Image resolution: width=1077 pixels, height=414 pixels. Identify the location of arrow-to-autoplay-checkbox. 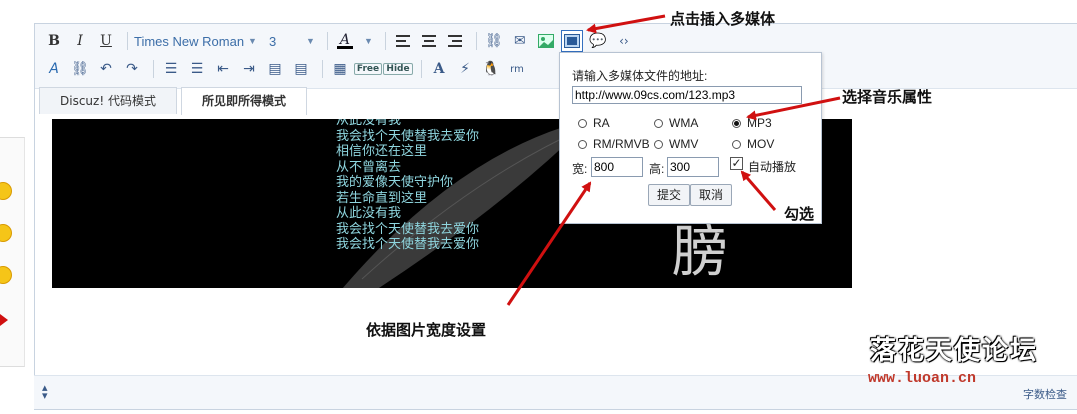
(758, 190).